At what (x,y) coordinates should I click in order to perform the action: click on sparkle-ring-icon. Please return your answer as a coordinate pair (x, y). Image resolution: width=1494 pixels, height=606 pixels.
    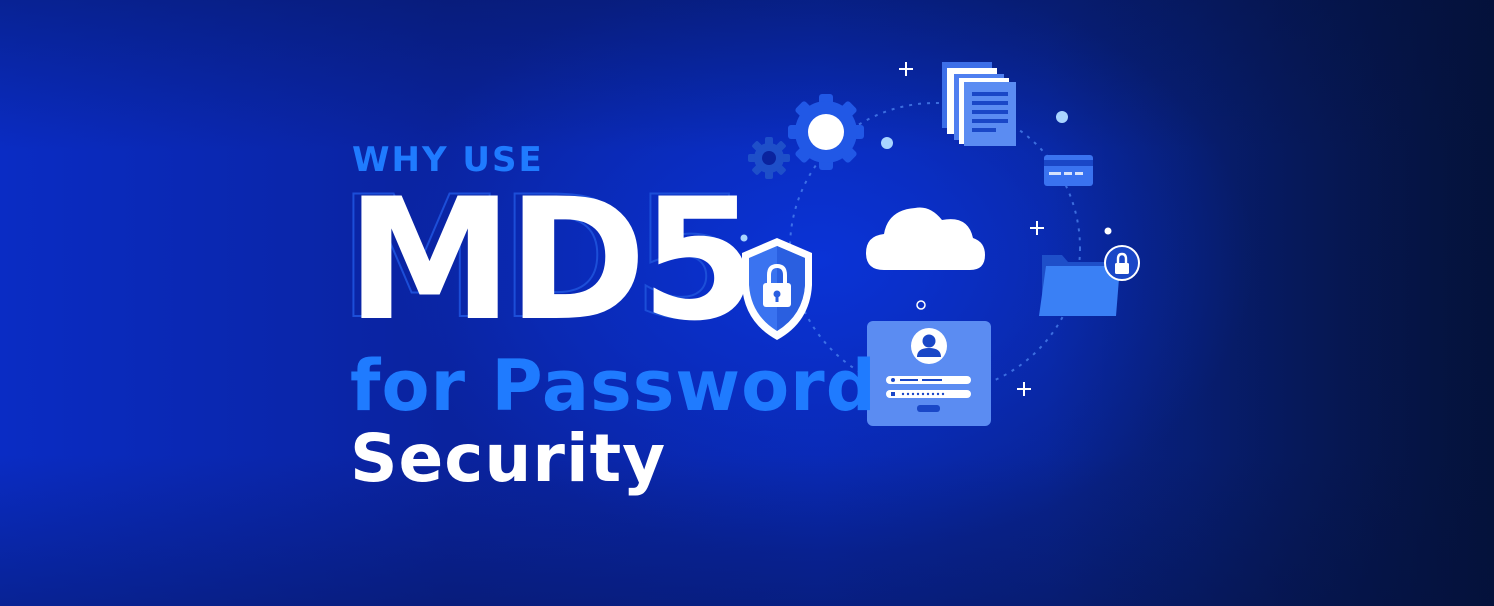
    Looking at the image, I should click on (921, 305).